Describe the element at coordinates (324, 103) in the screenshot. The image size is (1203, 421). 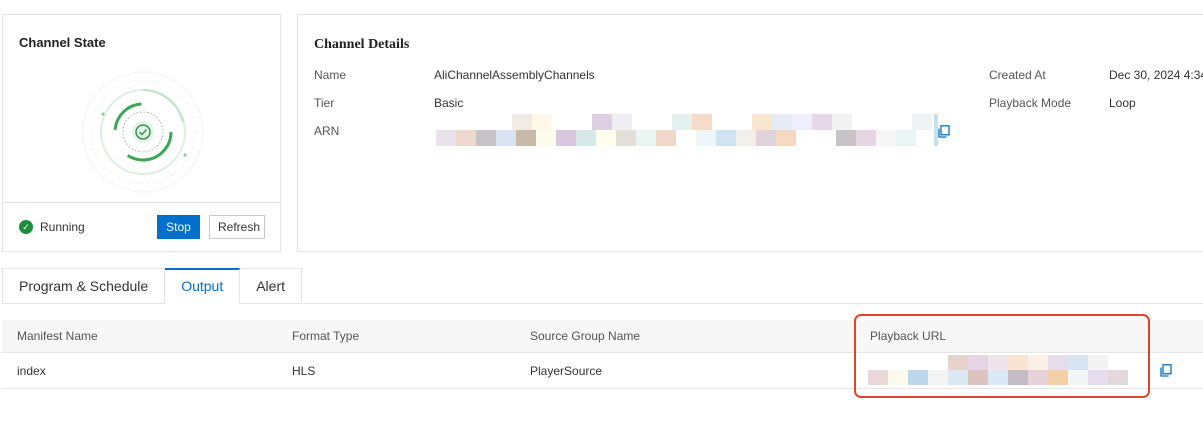
I see `tier-label: Tier` at that location.